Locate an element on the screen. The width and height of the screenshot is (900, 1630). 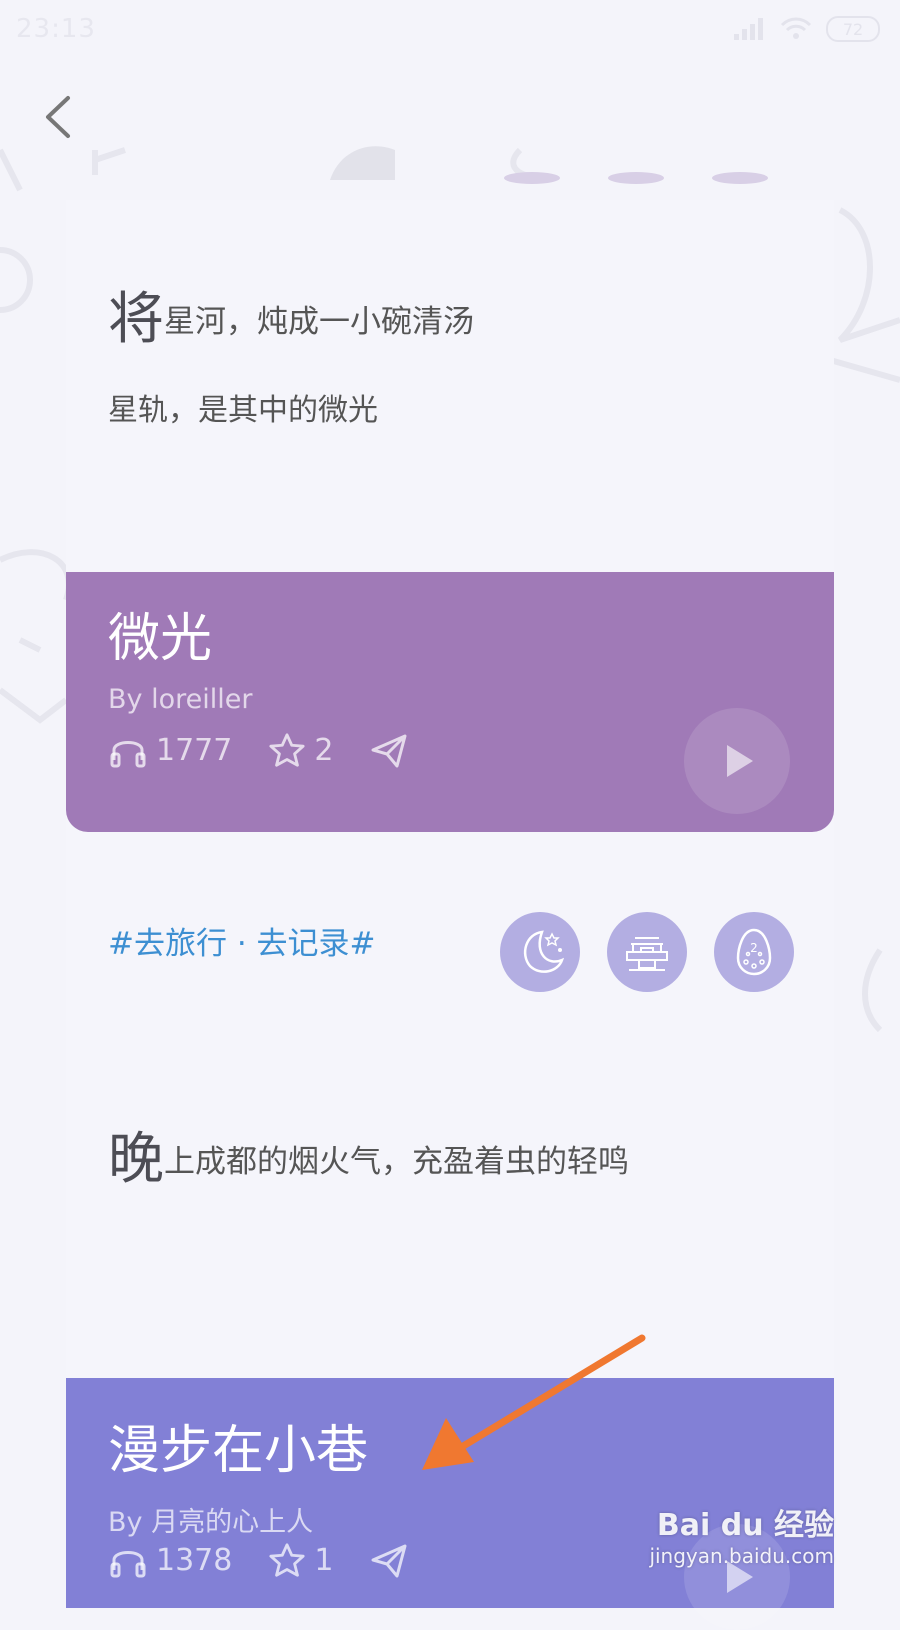
badge-egg: 2 is located at coordinates (754, 952).